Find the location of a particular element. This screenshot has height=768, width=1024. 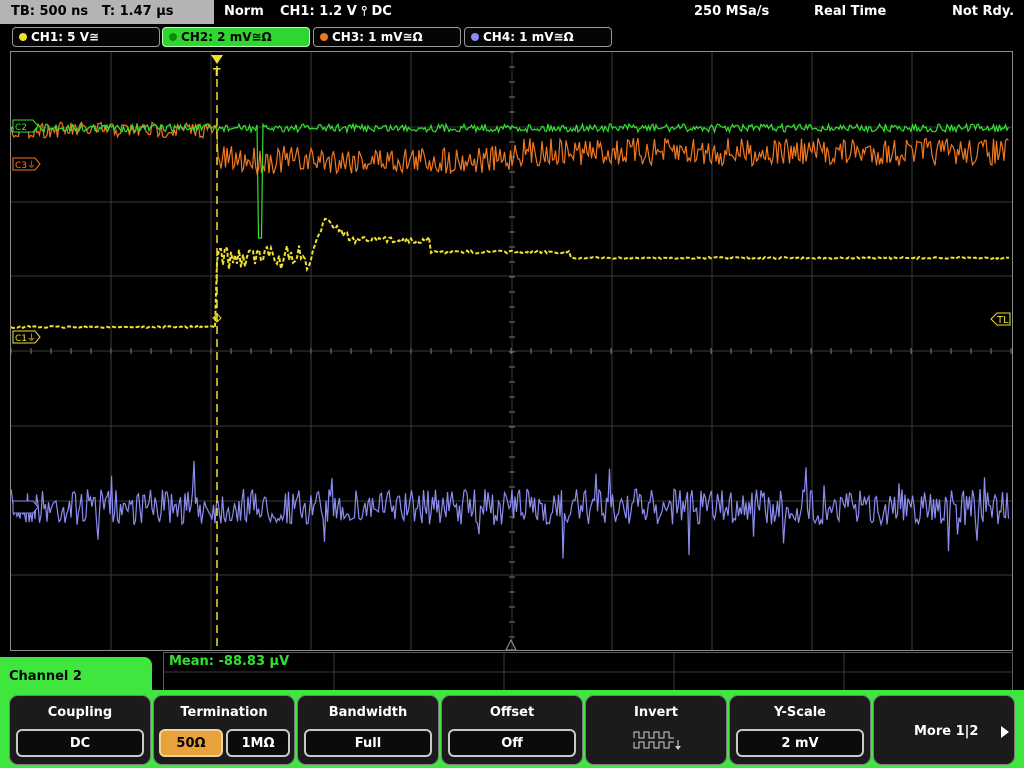

ch3-offset-marker: C3⏚ is located at coordinates (26, 164).